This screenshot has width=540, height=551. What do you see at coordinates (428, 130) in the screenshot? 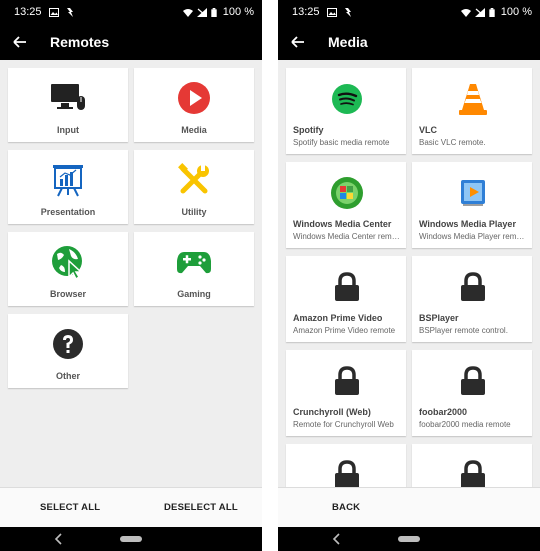
I see `media-item-name: VLC` at bounding box center [428, 130].